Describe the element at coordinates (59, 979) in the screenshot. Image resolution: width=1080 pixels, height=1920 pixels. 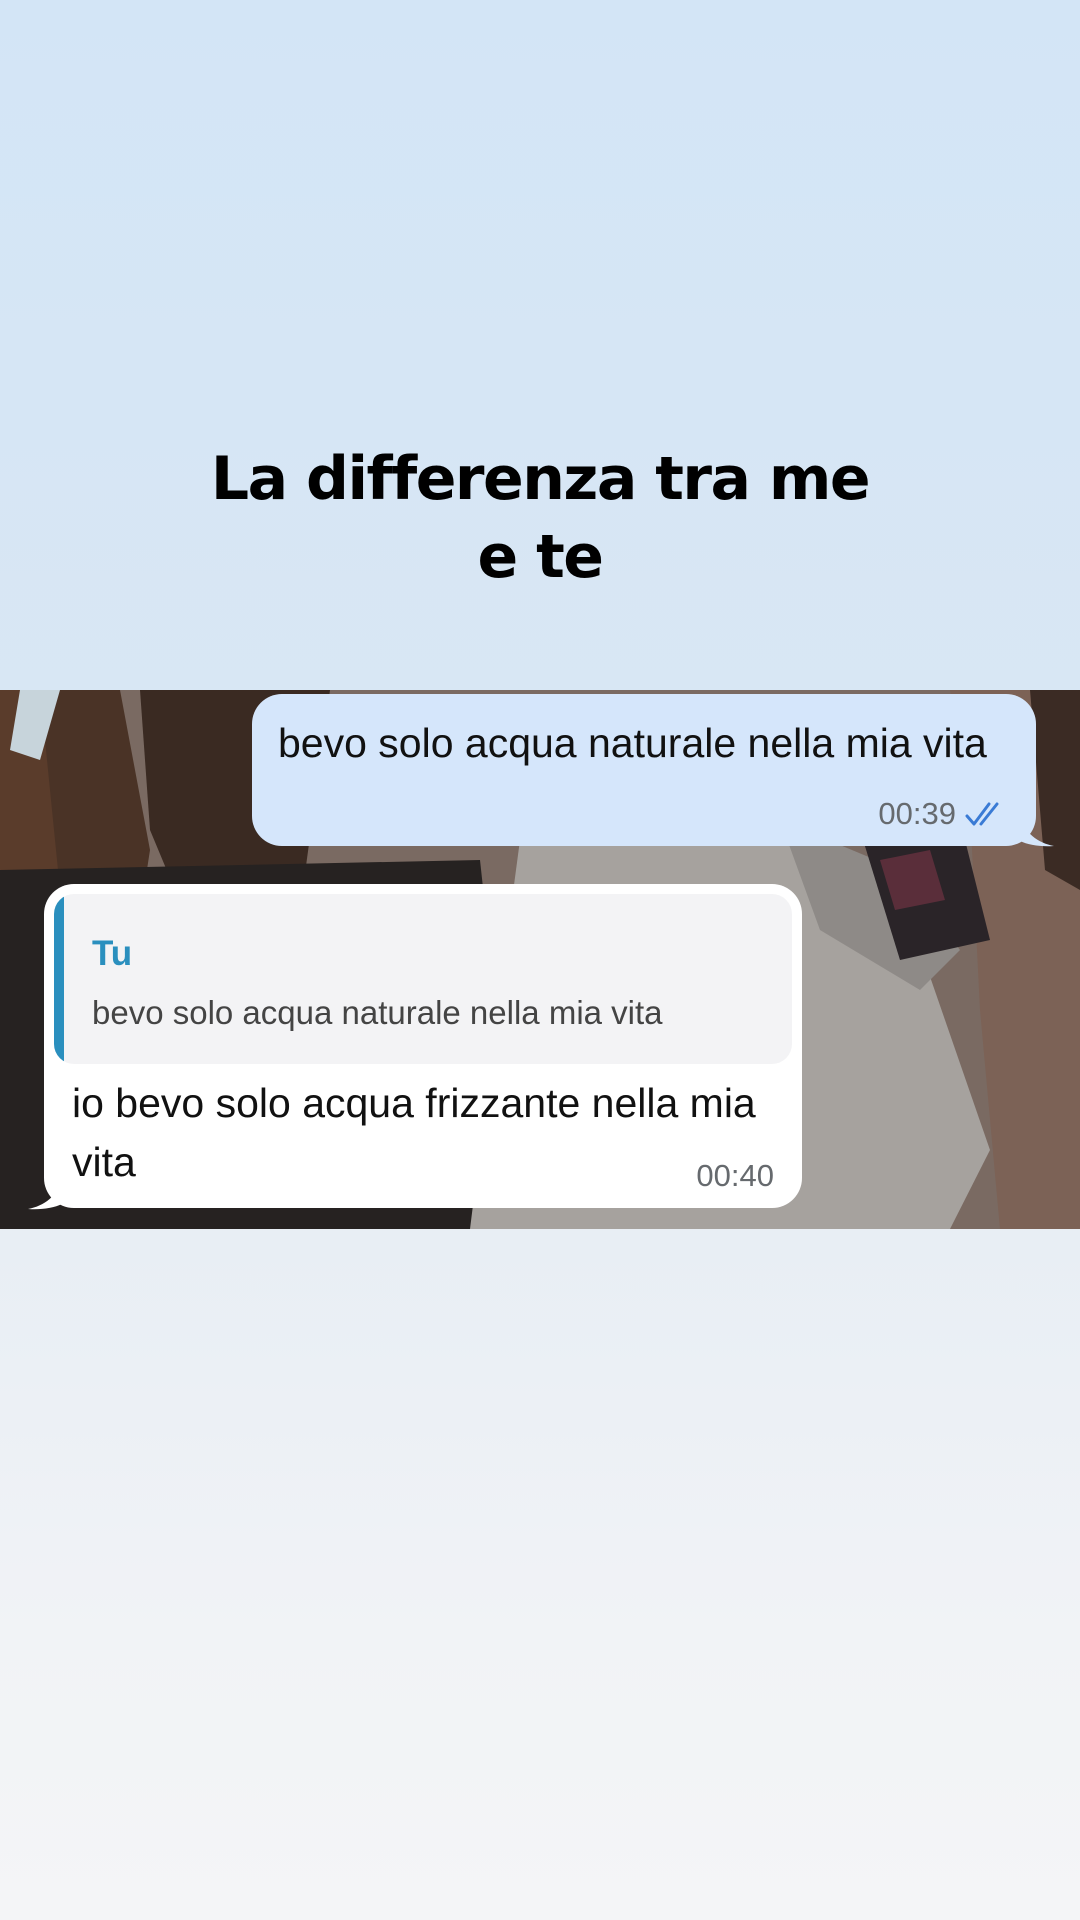
I see `quoted-reply-accent-bar` at that location.